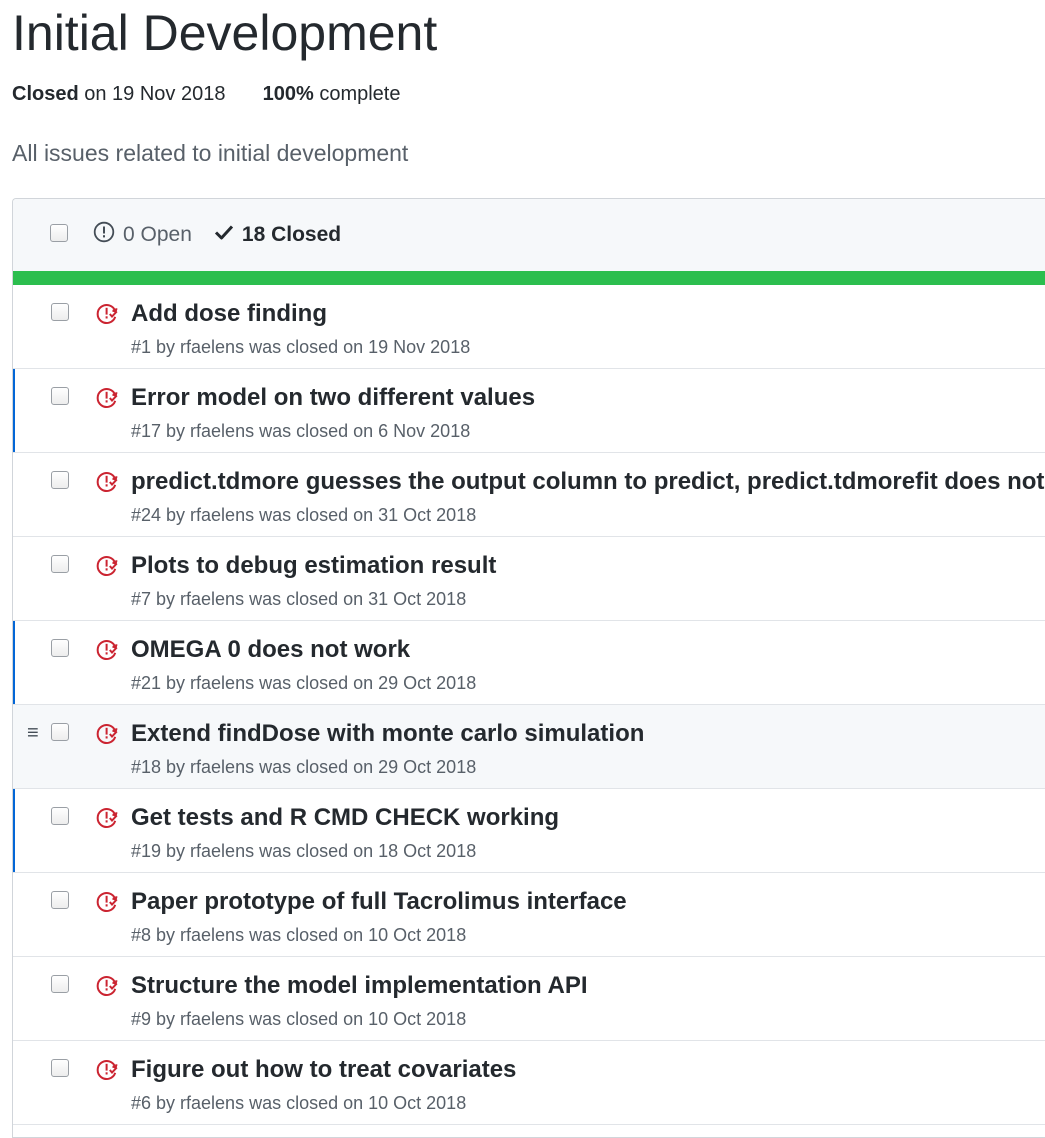 The width and height of the screenshot is (1045, 1138). Describe the element at coordinates (313, 566) in the screenshot. I see `issue-title-link: Plots to debug estimation result` at that location.